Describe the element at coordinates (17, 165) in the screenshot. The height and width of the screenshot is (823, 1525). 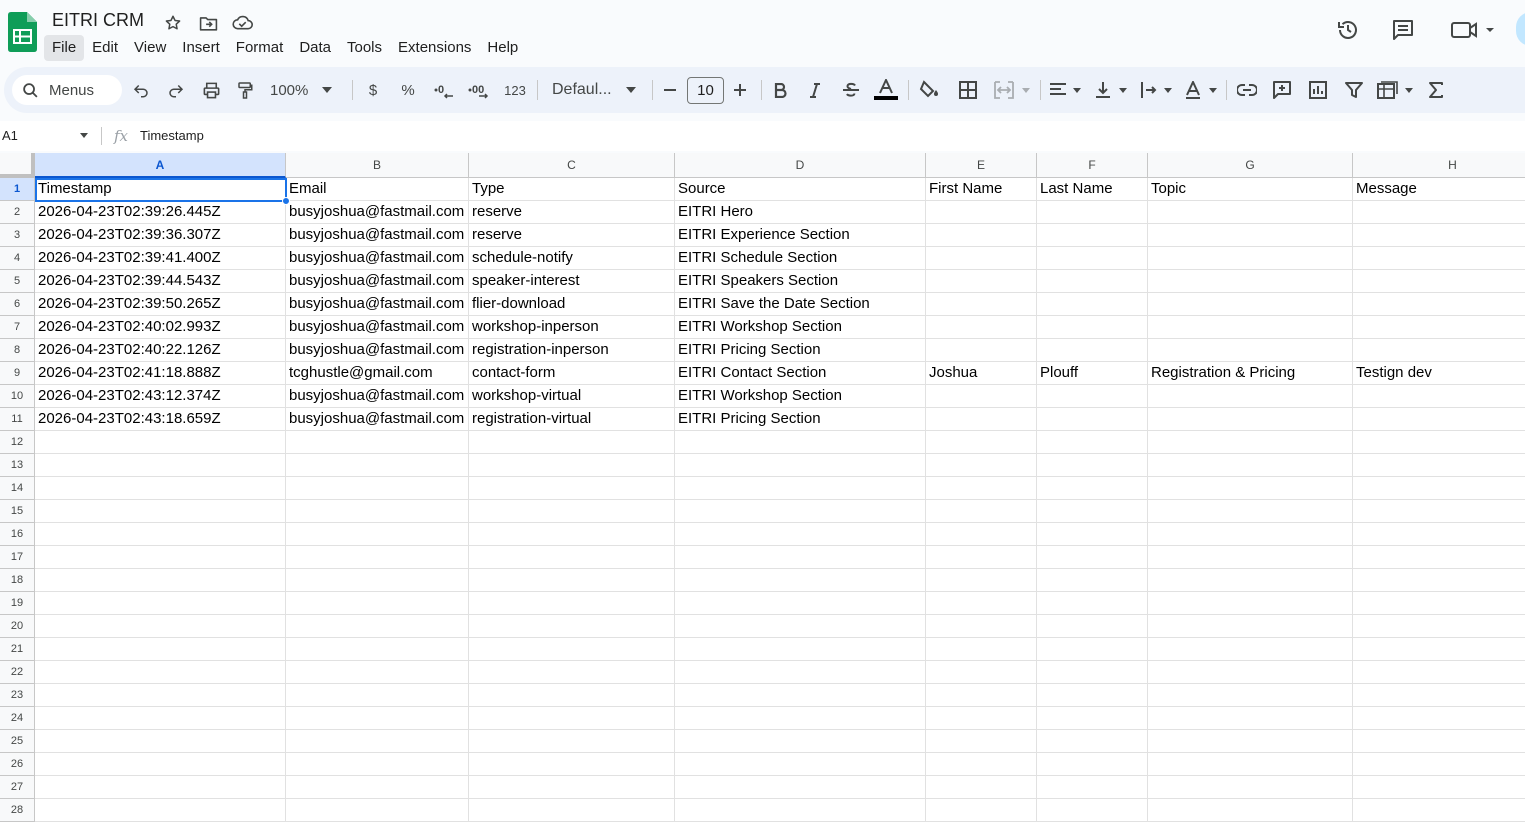
I see `select-all-corner` at that location.